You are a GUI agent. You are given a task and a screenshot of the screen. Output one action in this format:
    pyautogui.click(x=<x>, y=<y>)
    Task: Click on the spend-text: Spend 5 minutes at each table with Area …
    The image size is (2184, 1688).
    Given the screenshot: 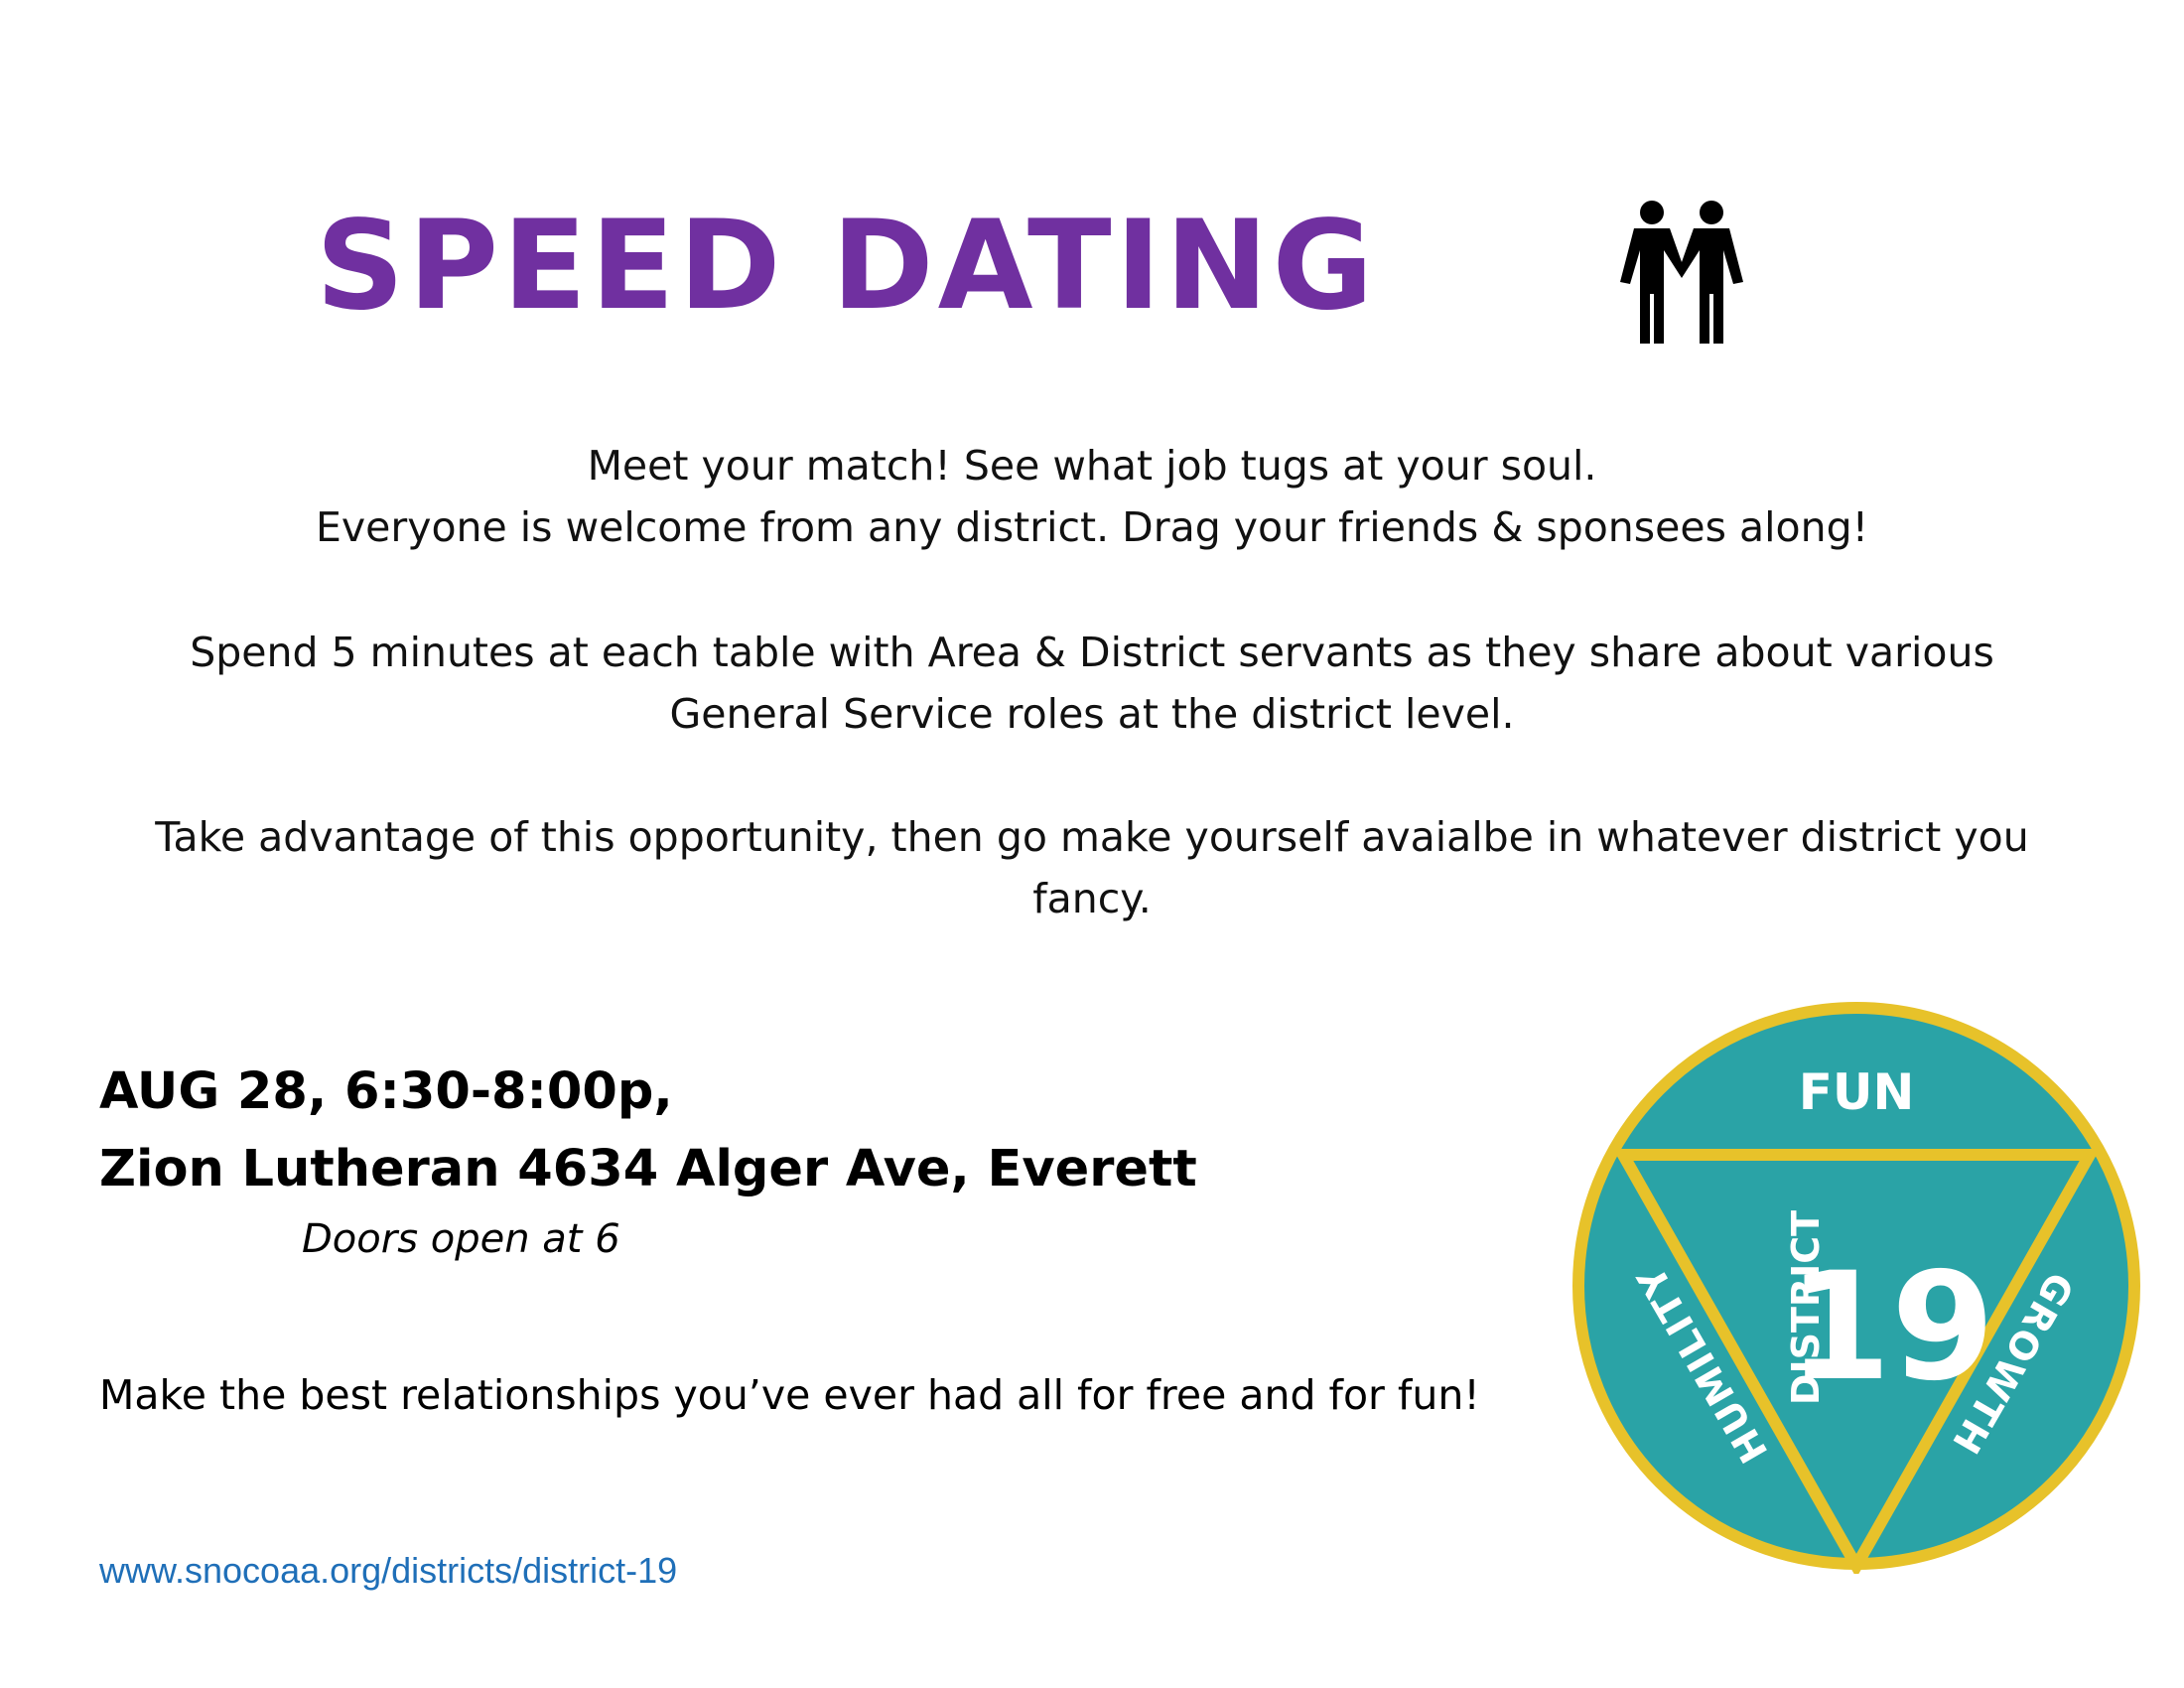 What is the action you would take?
    pyautogui.click(x=1092, y=683)
    